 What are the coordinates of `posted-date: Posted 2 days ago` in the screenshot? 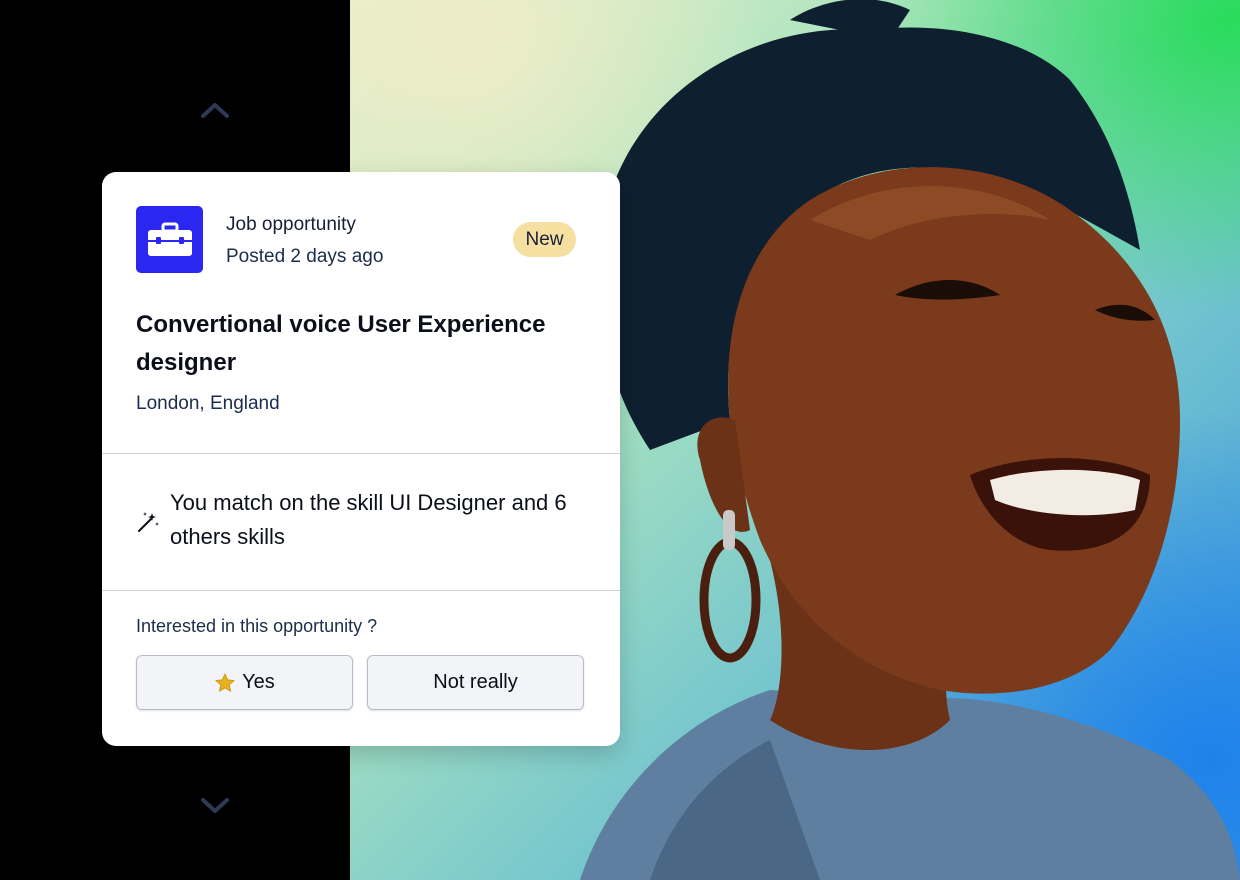 It's located at (305, 256).